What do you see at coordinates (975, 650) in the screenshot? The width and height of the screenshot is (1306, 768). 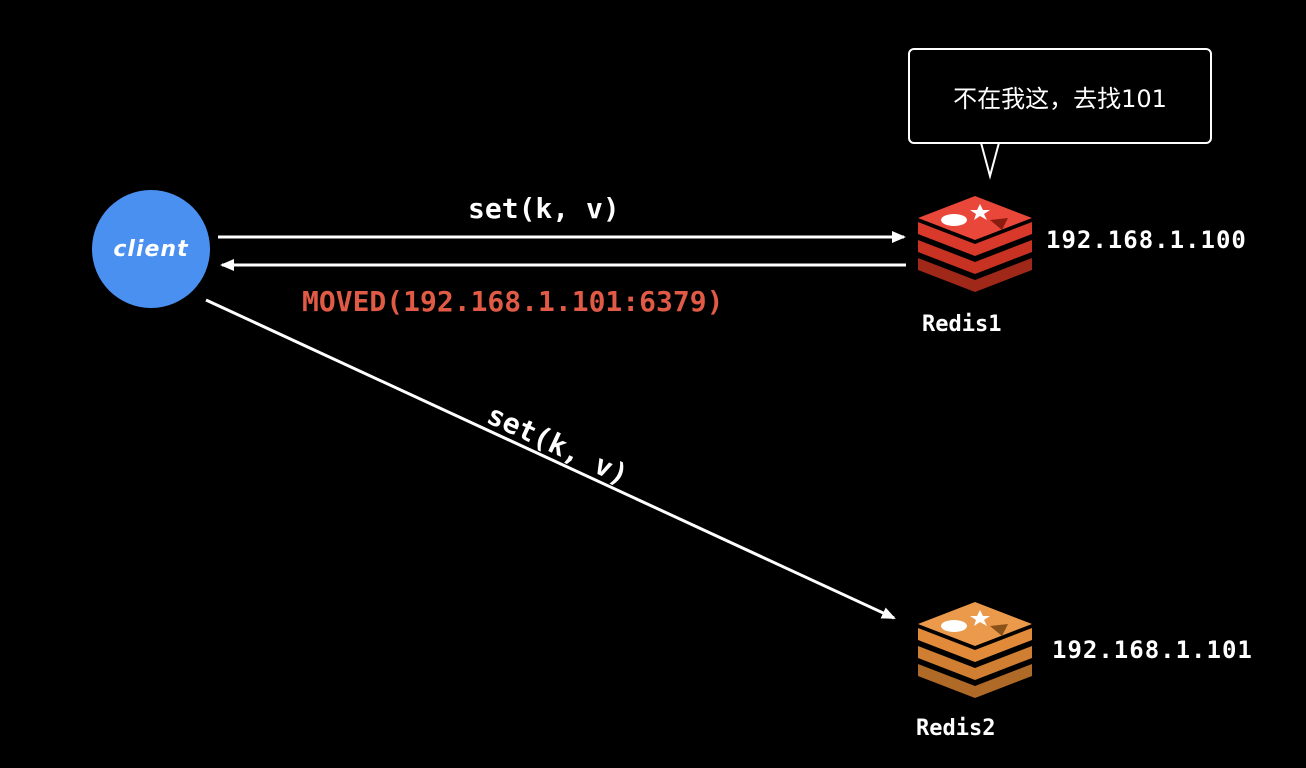 I see `redis2-icon` at bounding box center [975, 650].